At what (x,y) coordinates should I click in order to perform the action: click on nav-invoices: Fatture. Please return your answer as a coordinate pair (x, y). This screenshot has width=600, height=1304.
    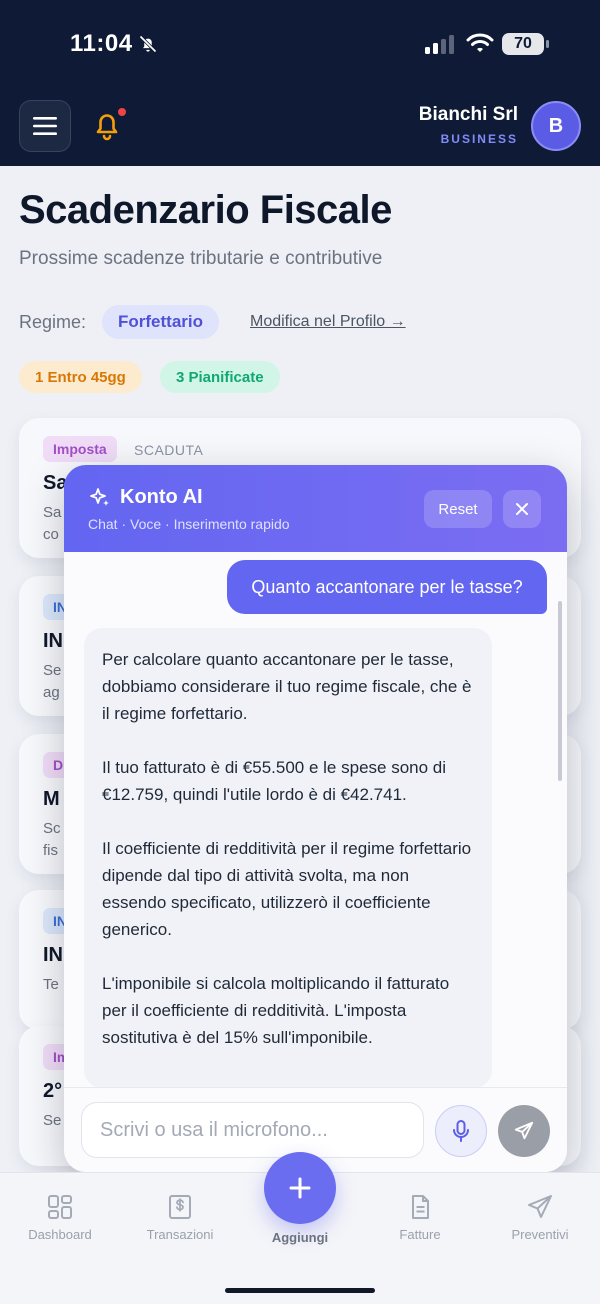
    Looking at the image, I should click on (420, 1217).